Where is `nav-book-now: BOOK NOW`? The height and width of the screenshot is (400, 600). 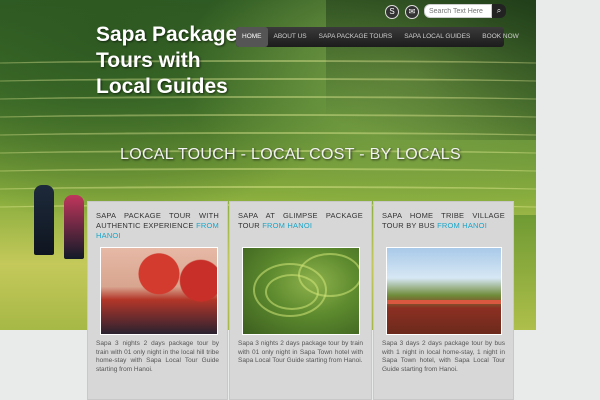
nav-book-now: BOOK NOW is located at coordinates (500, 37).